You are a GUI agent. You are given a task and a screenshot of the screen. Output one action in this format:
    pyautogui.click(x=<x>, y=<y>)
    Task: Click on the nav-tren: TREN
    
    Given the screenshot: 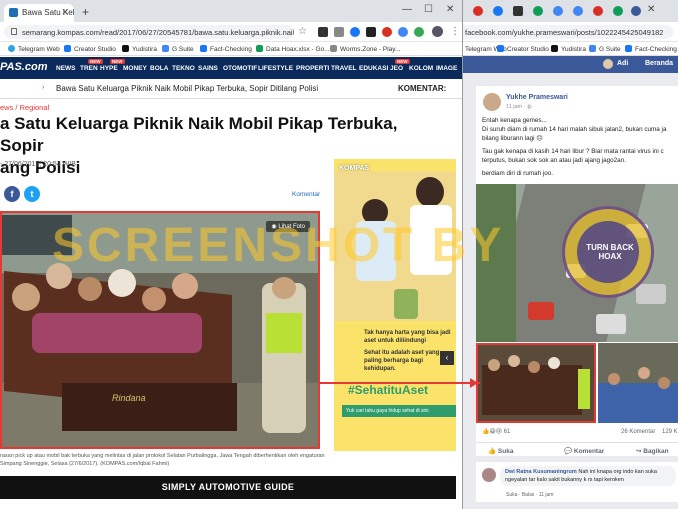 What is the action you would take?
    pyautogui.click(x=89, y=68)
    